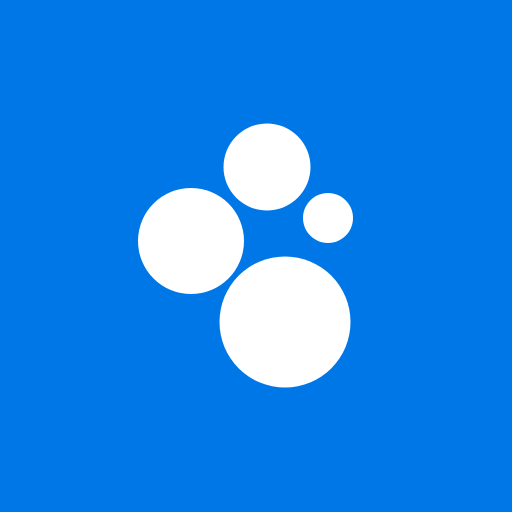 This screenshot has height=512, width=512. What do you see at coordinates (328, 218) in the screenshot?
I see `bubble-small-right` at bounding box center [328, 218].